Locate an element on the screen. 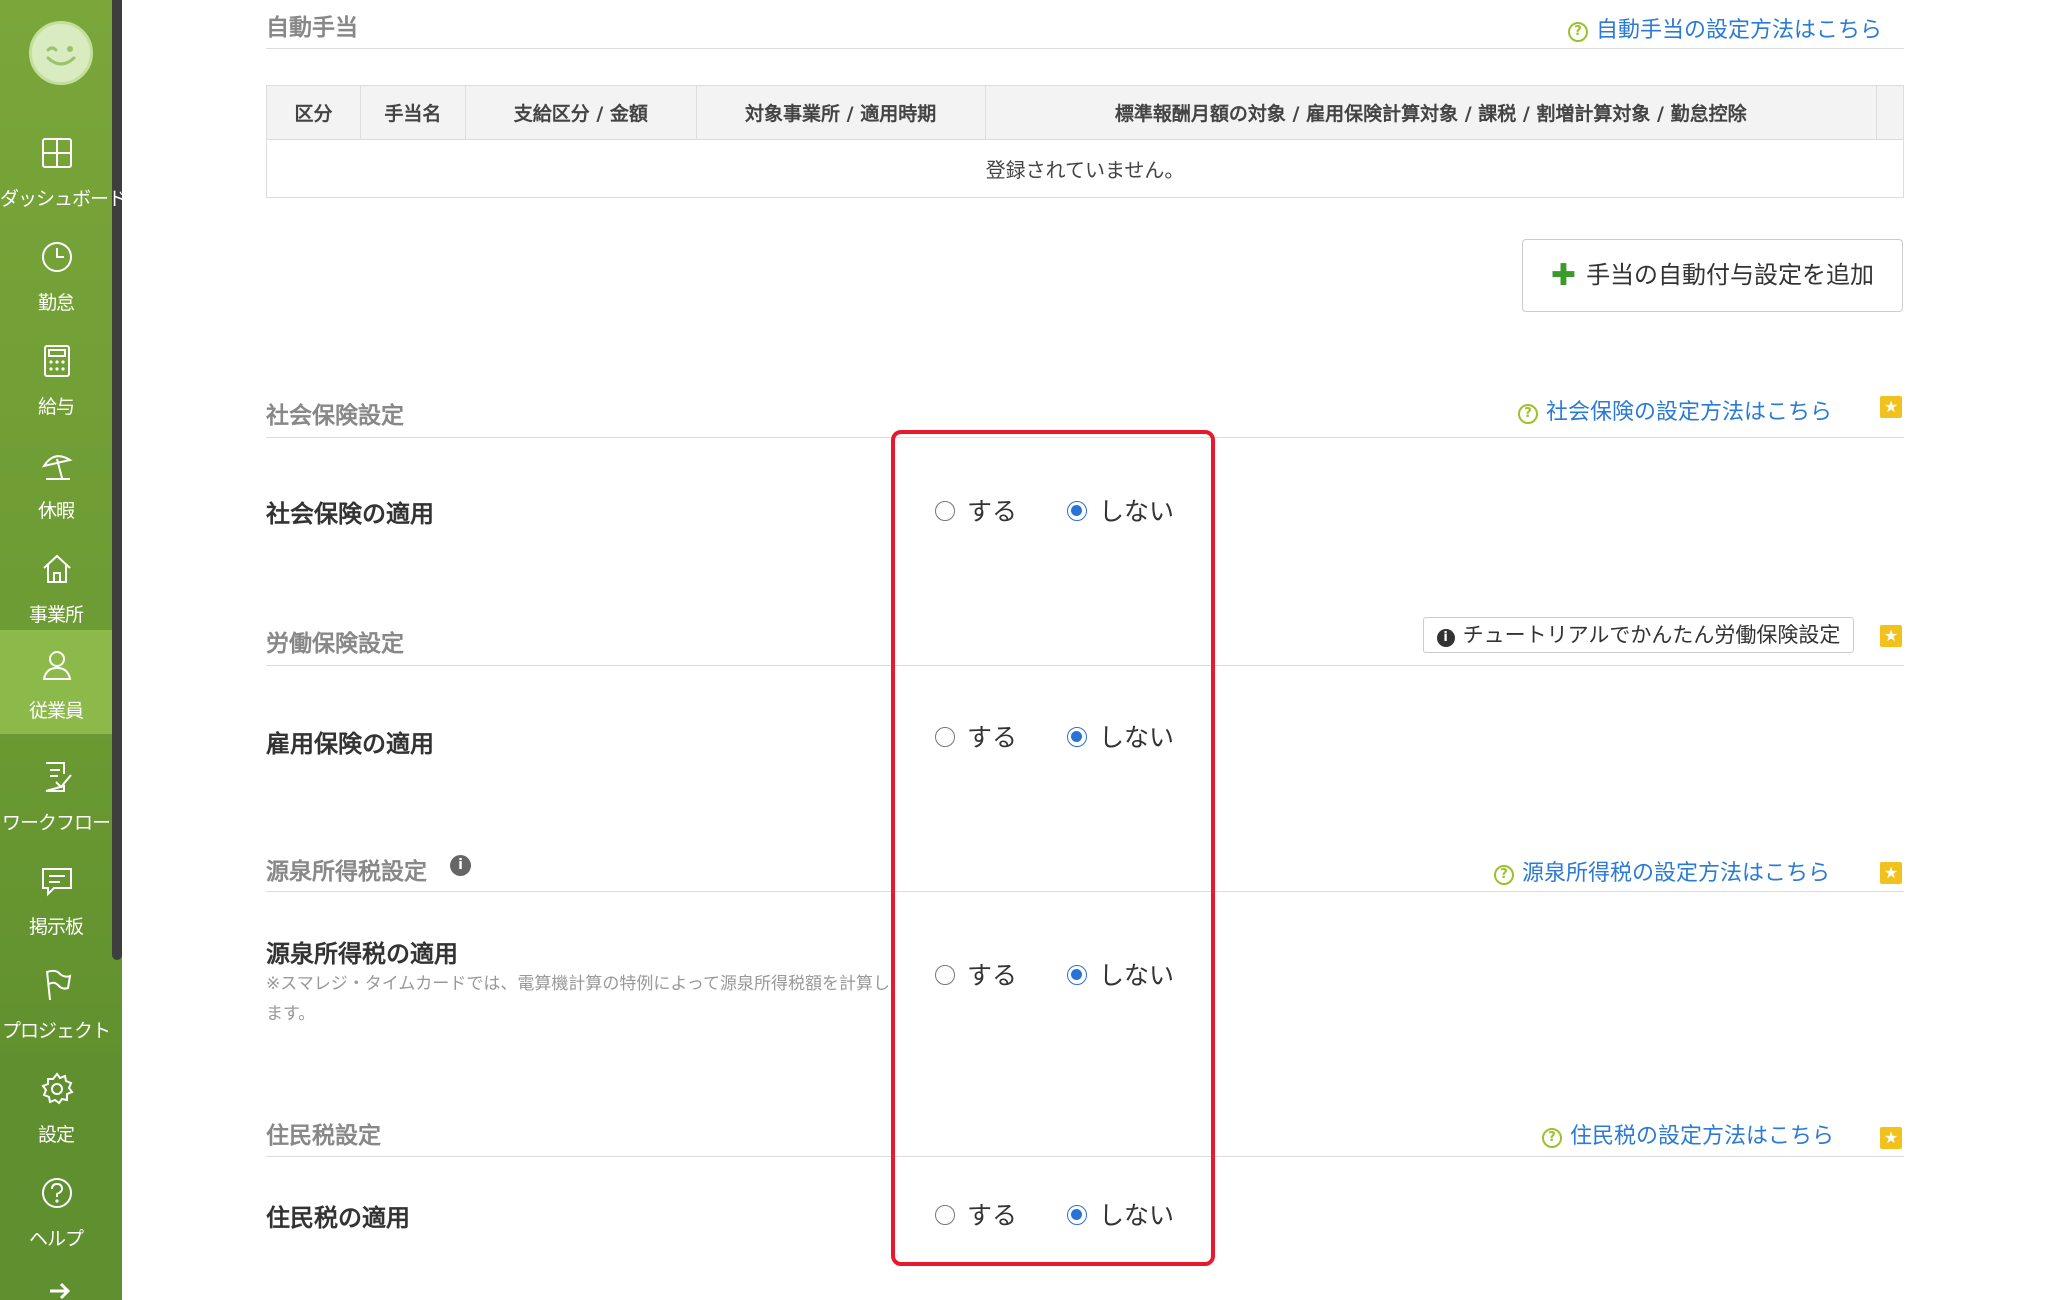 The width and height of the screenshot is (2048, 1300). table-row: 登録されていません。 is located at coordinates (1085, 168).